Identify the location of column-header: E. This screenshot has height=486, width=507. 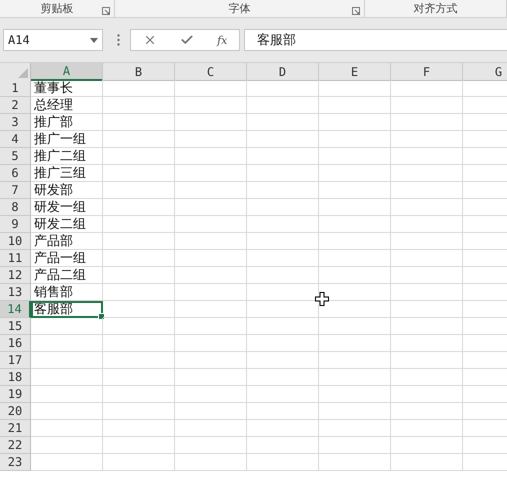
(355, 72).